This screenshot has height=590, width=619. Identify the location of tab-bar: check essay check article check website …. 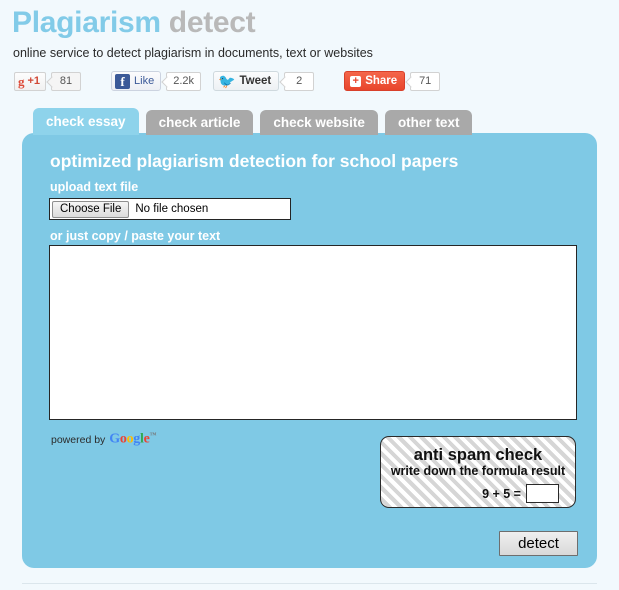
(256, 121).